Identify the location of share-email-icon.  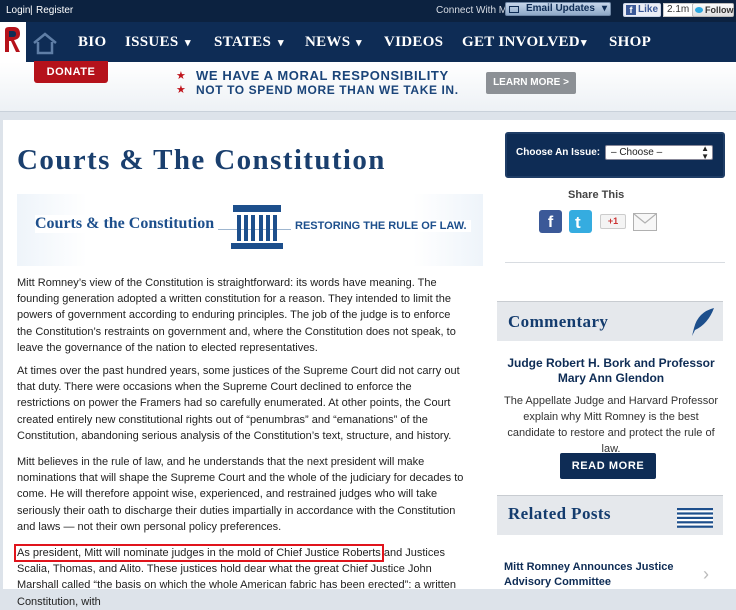
(645, 222).